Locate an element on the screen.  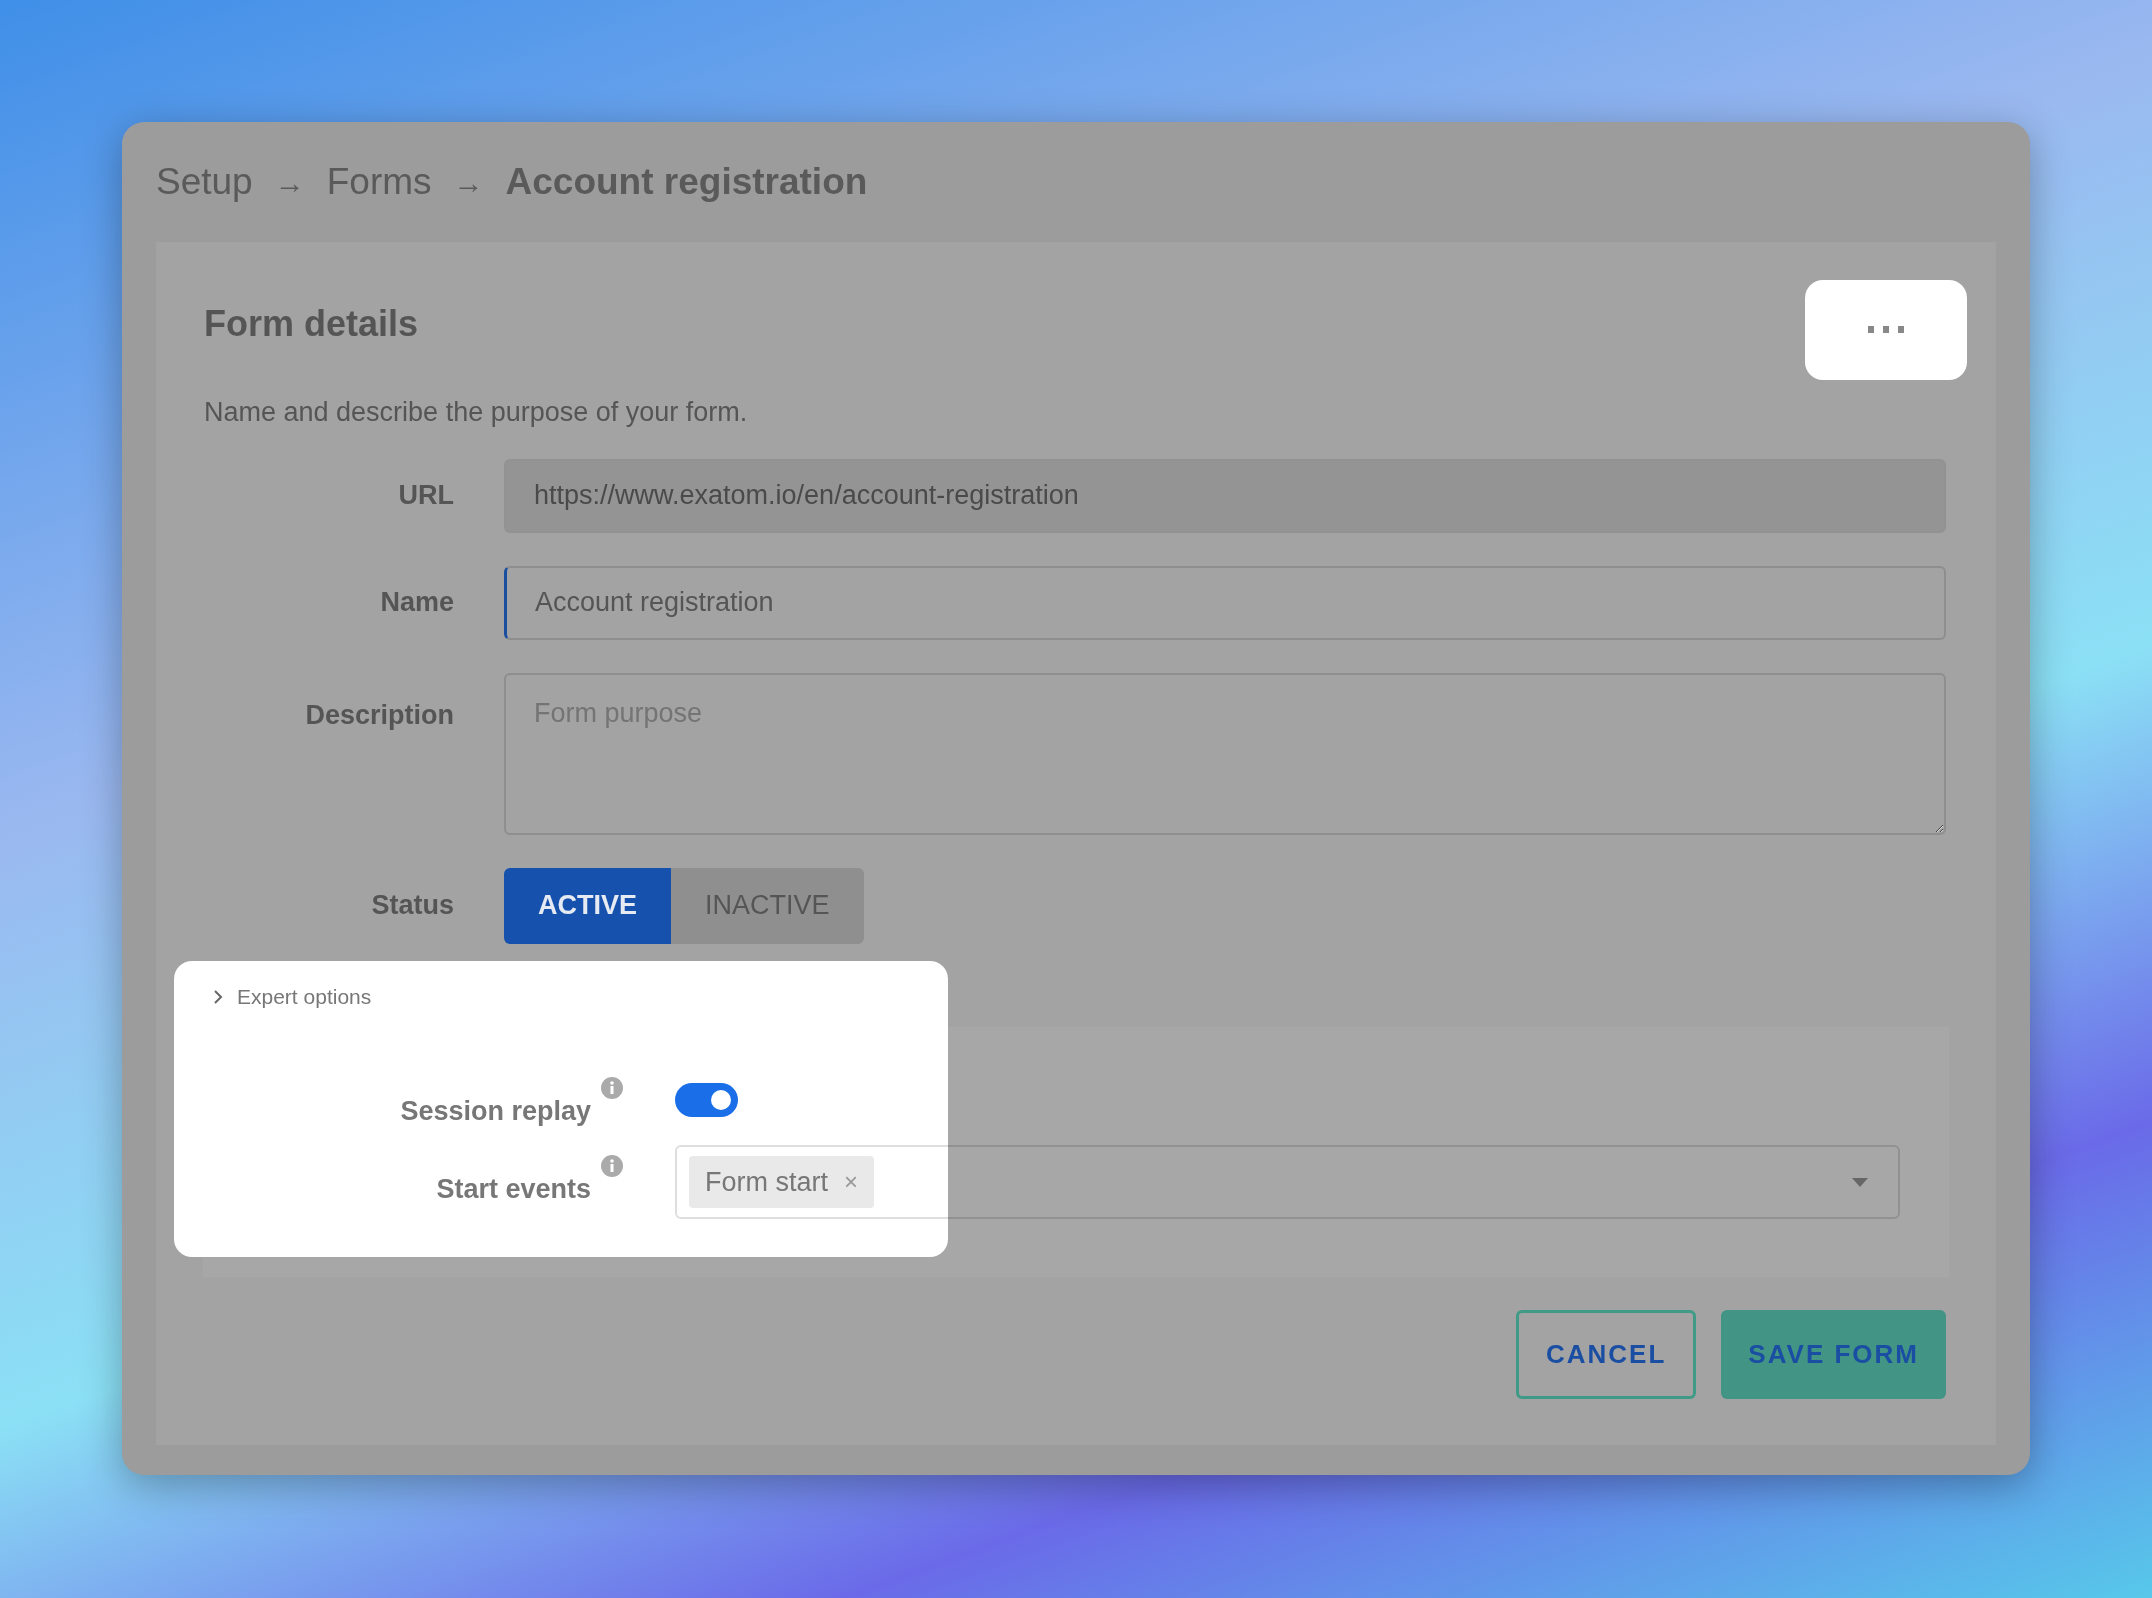
card-description: Name and describe the purpose of your form. is located at coordinates (476, 412).